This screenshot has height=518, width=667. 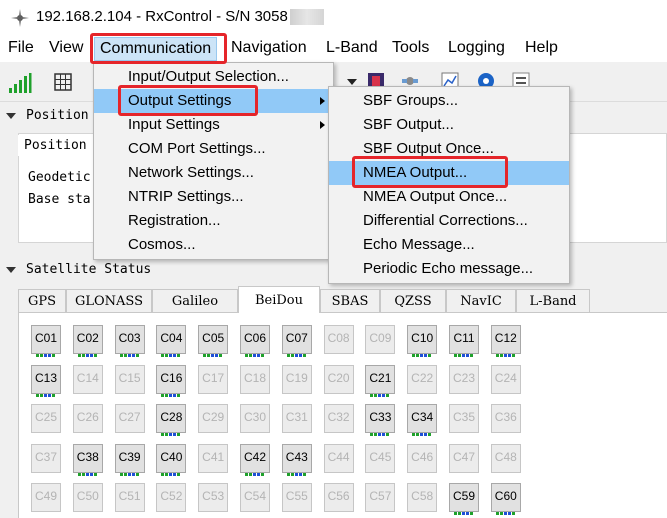 What do you see at coordinates (296, 459) in the screenshot?
I see `satellite-button-c43: C43` at bounding box center [296, 459].